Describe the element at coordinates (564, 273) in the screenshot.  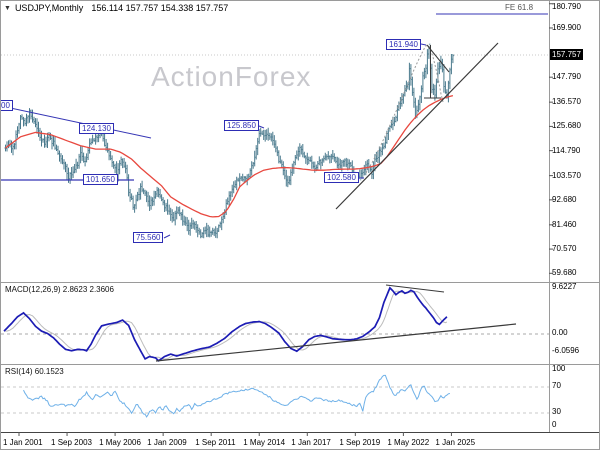
I see `price-axis-label: 59.680` at that location.